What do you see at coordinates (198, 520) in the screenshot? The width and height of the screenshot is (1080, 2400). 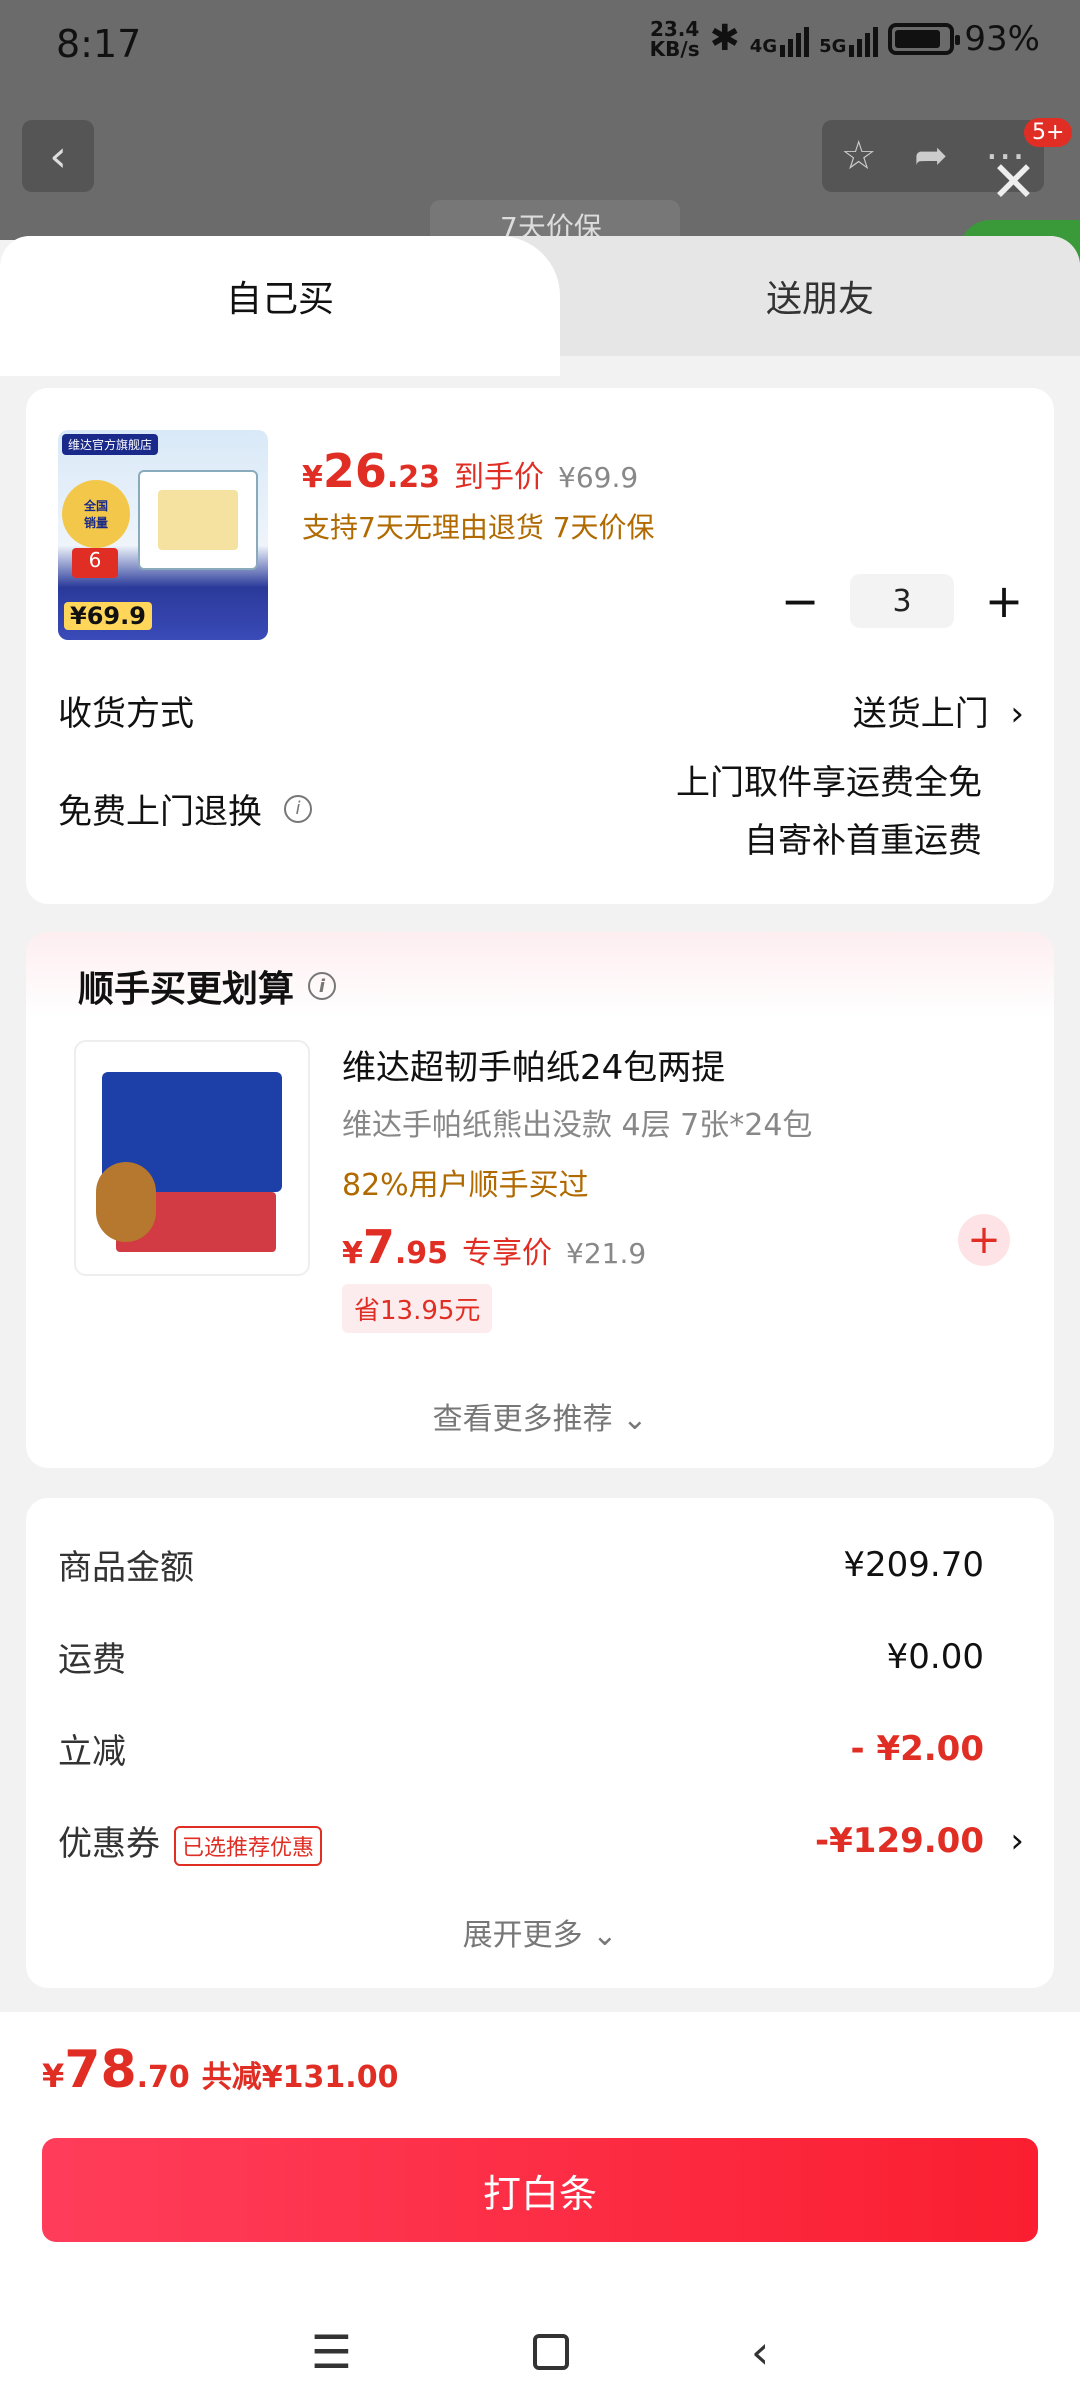 I see `image-box-inner` at bounding box center [198, 520].